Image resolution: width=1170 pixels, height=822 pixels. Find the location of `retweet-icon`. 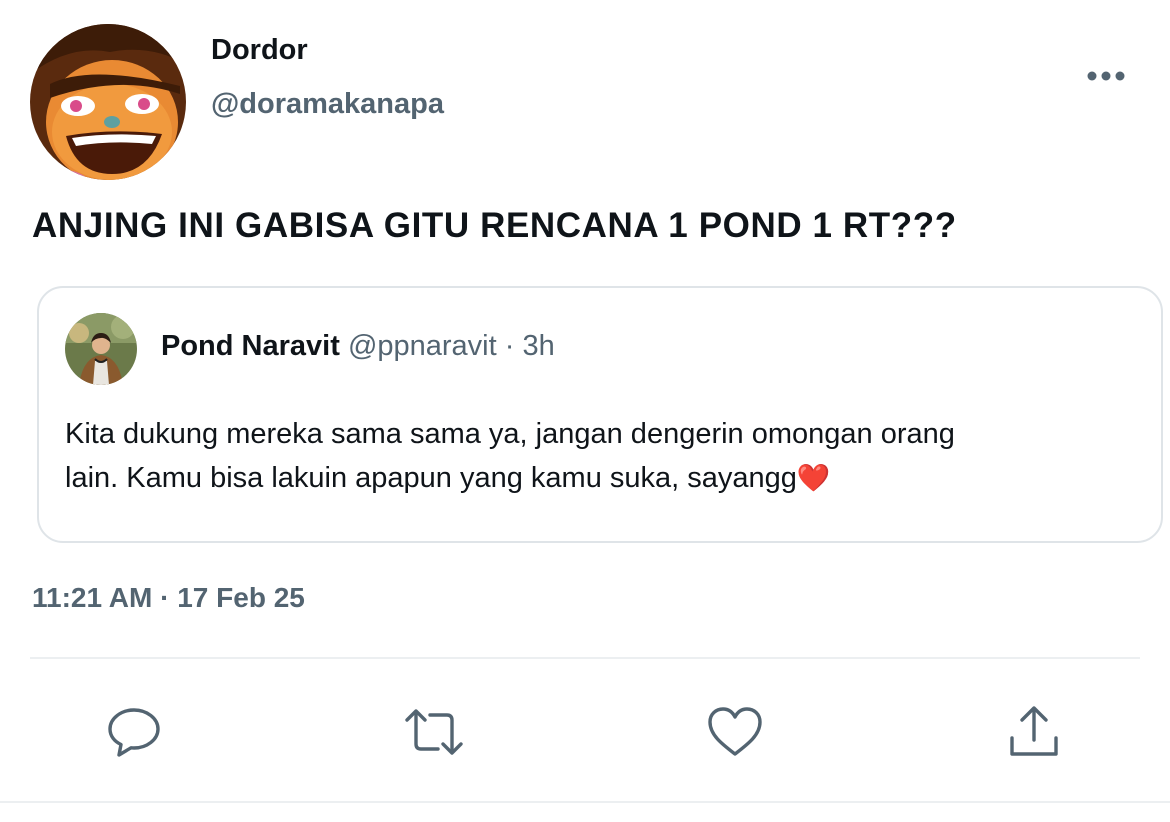

retweet-icon is located at coordinates (434, 732).